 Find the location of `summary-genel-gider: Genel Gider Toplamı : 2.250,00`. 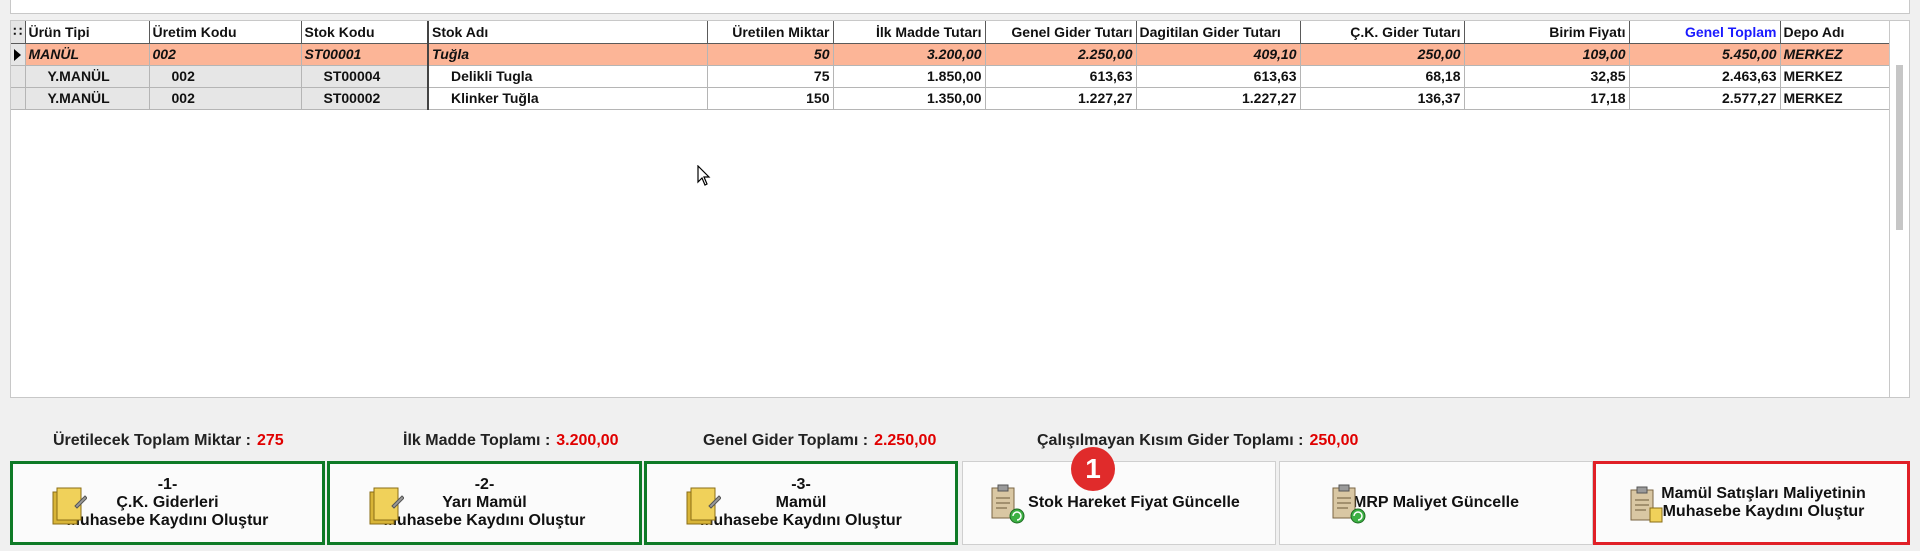

summary-genel-gider: Genel Gider Toplamı : 2.250,00 is located at coordinates (819, 441).